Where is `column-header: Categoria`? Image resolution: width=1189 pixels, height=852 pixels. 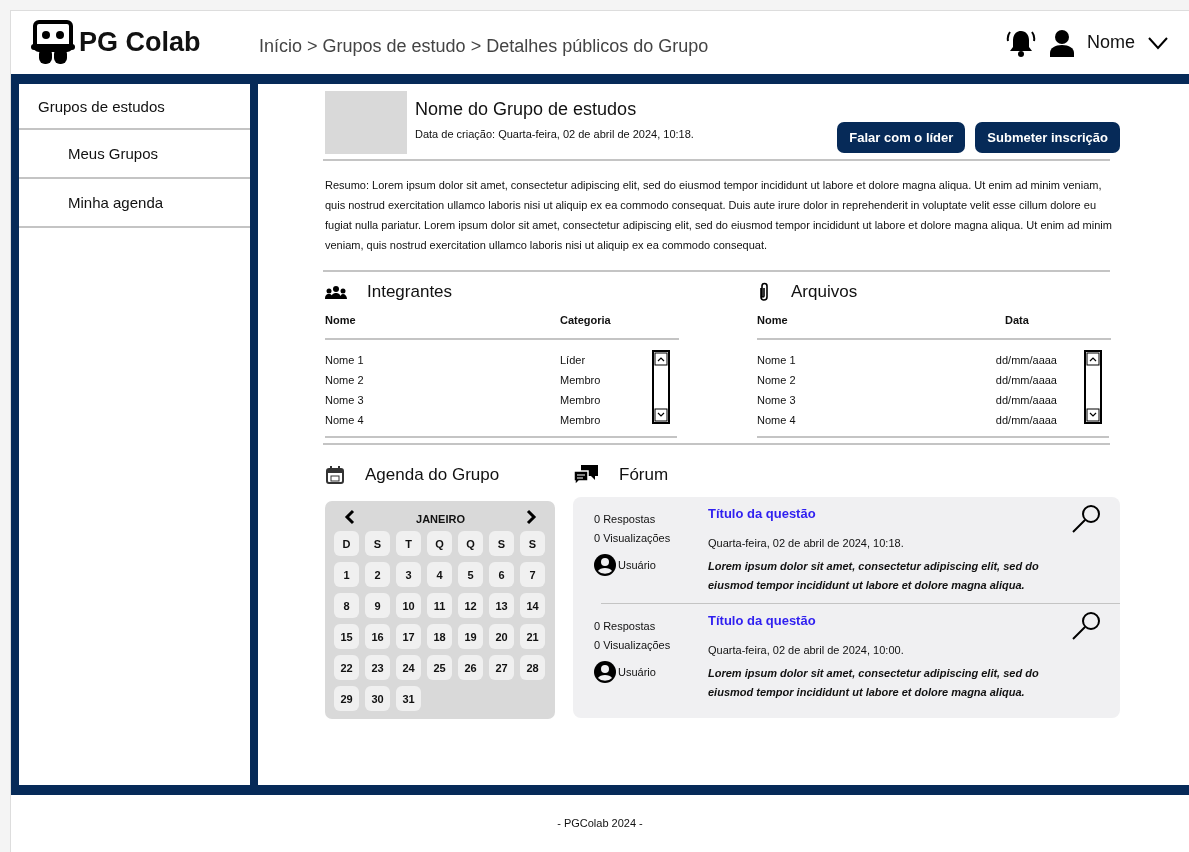
column-header: Categoria is located at coordinates (586, 320).